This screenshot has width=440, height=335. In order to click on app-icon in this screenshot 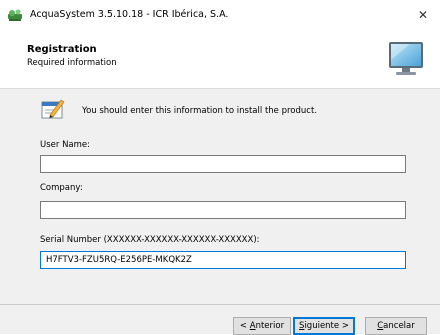, I will do `click(15, 15)`.